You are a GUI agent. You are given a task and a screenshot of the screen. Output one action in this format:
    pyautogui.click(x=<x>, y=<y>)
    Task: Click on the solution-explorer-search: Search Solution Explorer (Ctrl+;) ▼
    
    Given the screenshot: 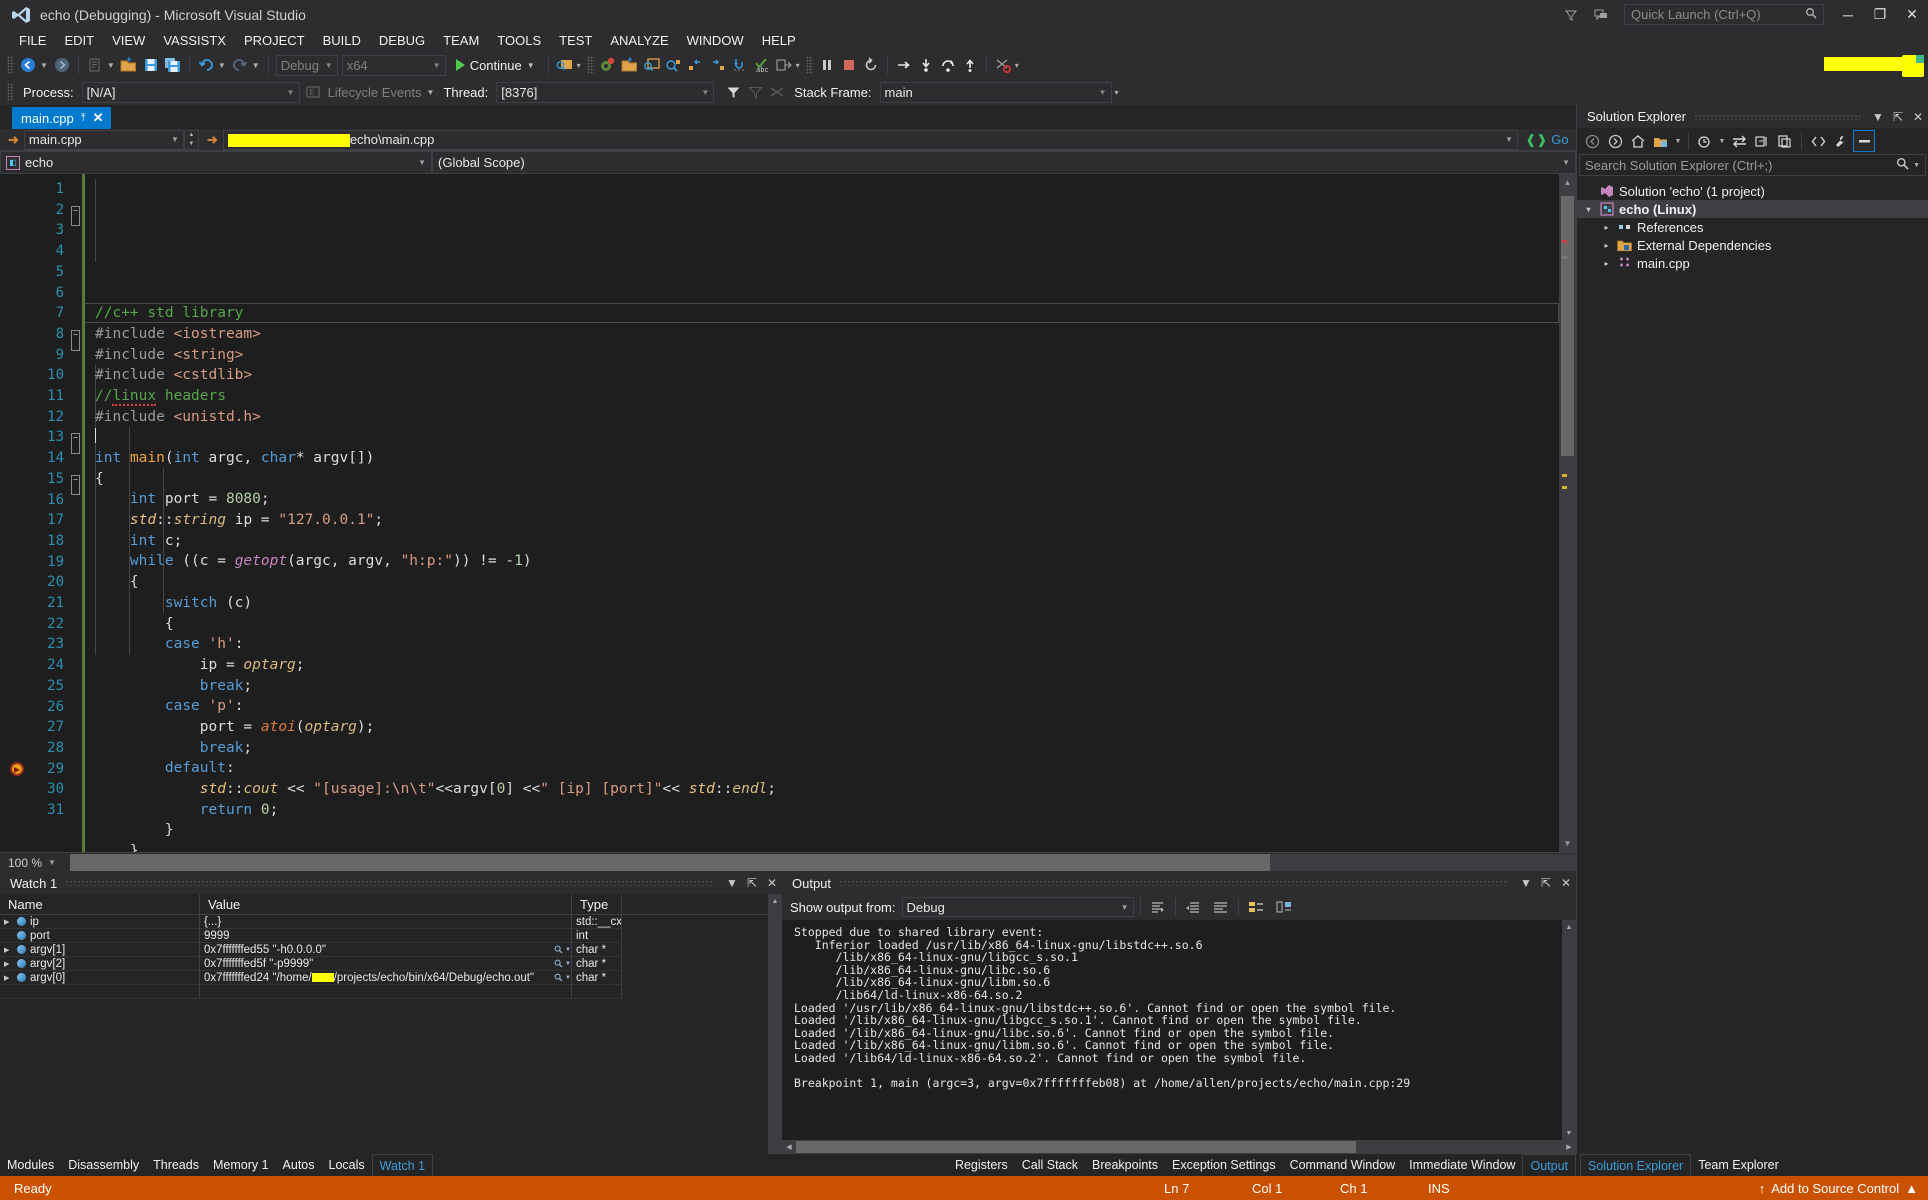 What is the action you would take?
    pyautogui.click(x=1752, y=165)
    